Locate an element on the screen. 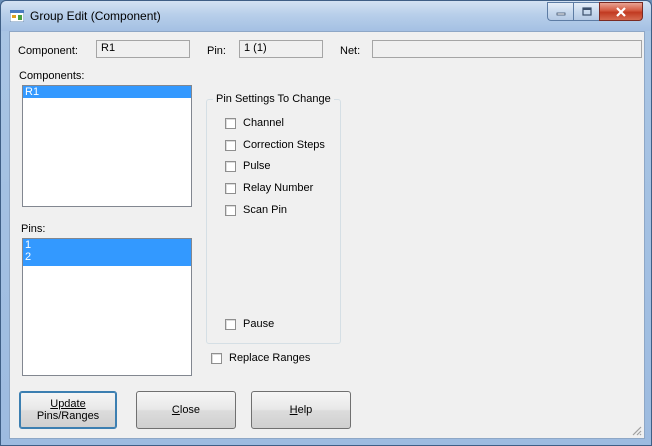  pin-field: 1 (1) is located at coordinates (281, 49).